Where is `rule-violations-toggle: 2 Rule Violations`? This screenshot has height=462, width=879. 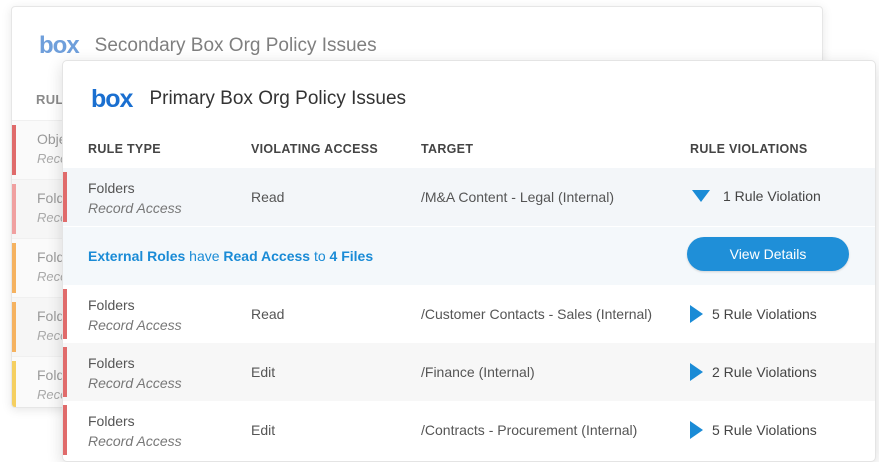 rule-violations-toggle: 2 Rule Violations is located at coordinates (753, 372).